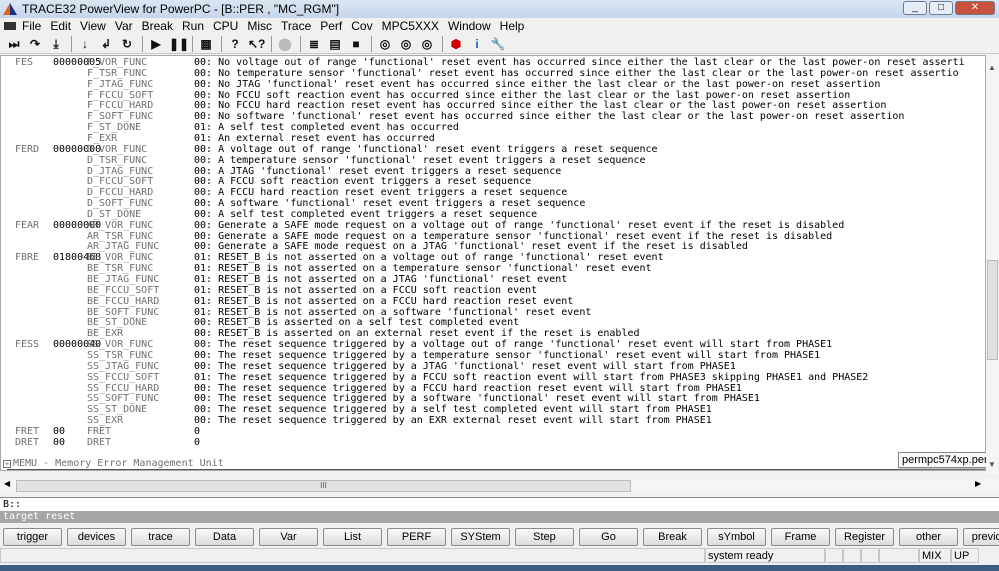 This screenshot has height=571, width=999. What do you see at coordinates (992, 310) in the screenshot?
I see `scroll-thumb` at bounding box center [992, 310].